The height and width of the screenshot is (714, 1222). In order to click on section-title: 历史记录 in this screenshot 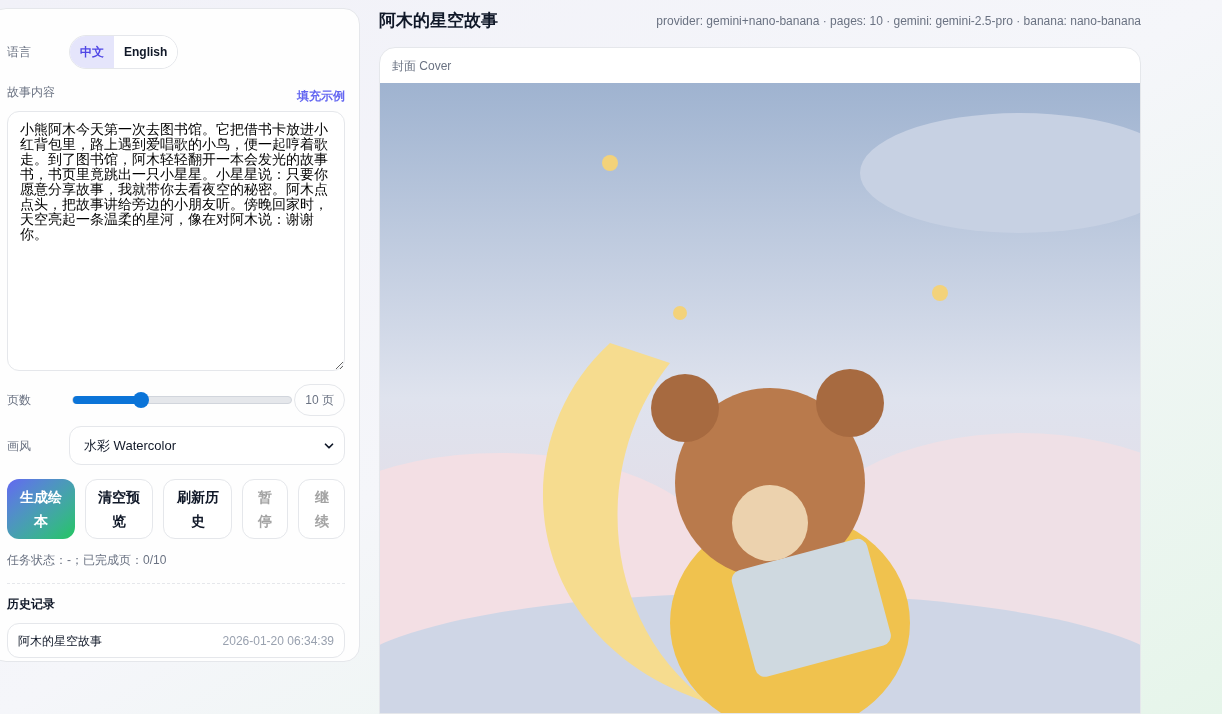, I will do `click(31, 604)`.